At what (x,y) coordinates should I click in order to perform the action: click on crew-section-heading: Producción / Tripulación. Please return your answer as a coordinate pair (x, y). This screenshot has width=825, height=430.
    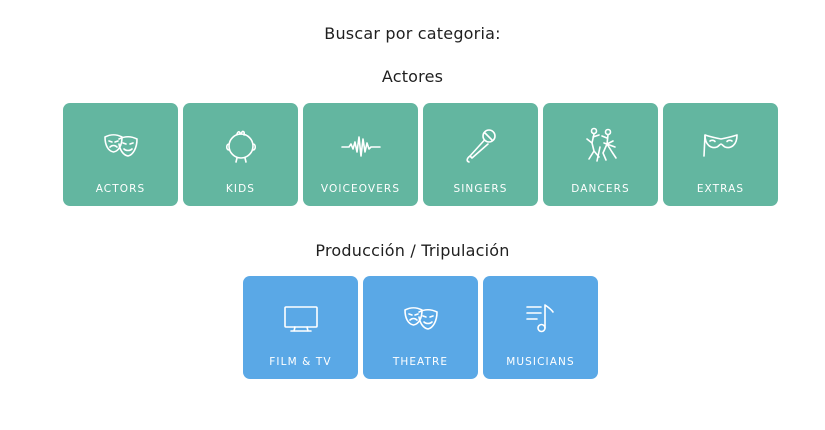
    Looking at the image, I should click on (412, 250).